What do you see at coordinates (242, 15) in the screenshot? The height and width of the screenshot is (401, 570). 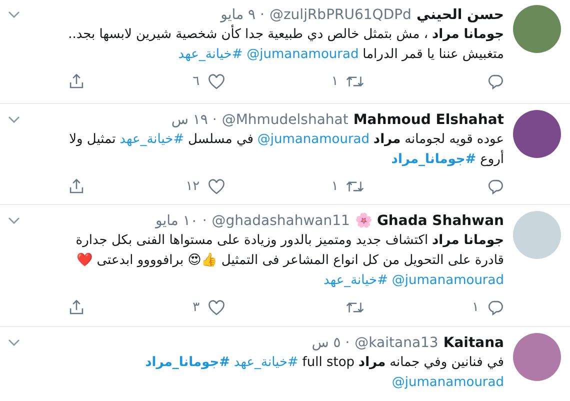 I see `tweet-time: · ٩ مايو` at bounding box center [242, 15].